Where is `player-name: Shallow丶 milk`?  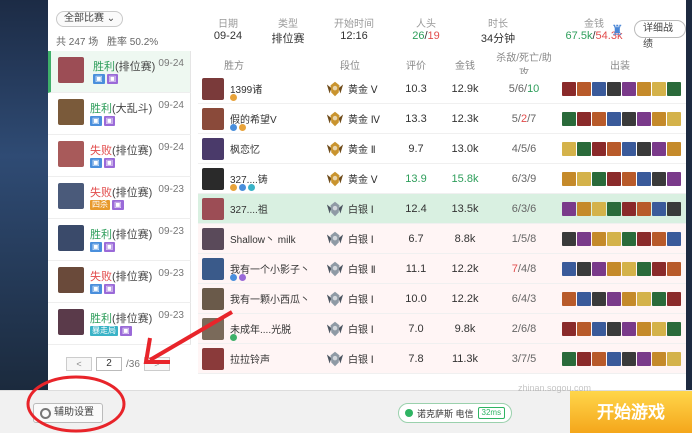
player-name: Shallow丶 milk is located at coordinates (263, 238).